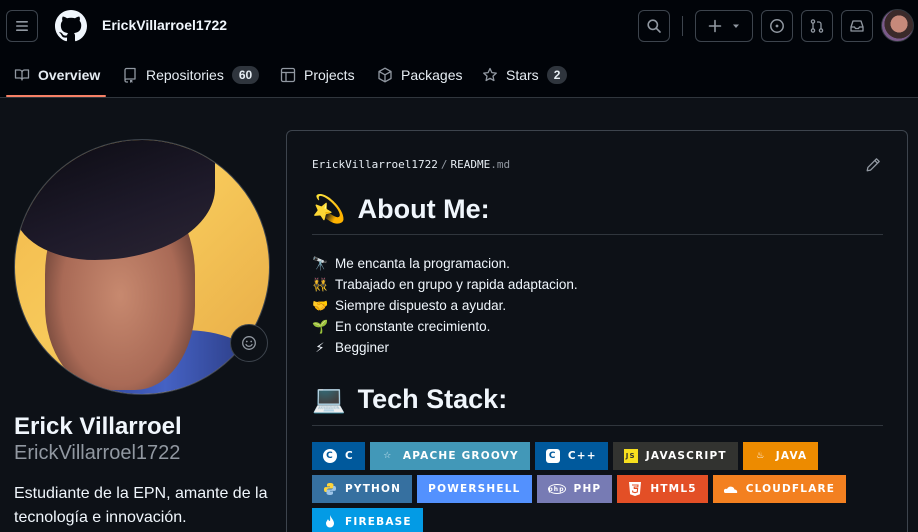 This screenshot has height=532, width=918. I want to click on badge-powershell: POWERSHELL, so click(474, 489).